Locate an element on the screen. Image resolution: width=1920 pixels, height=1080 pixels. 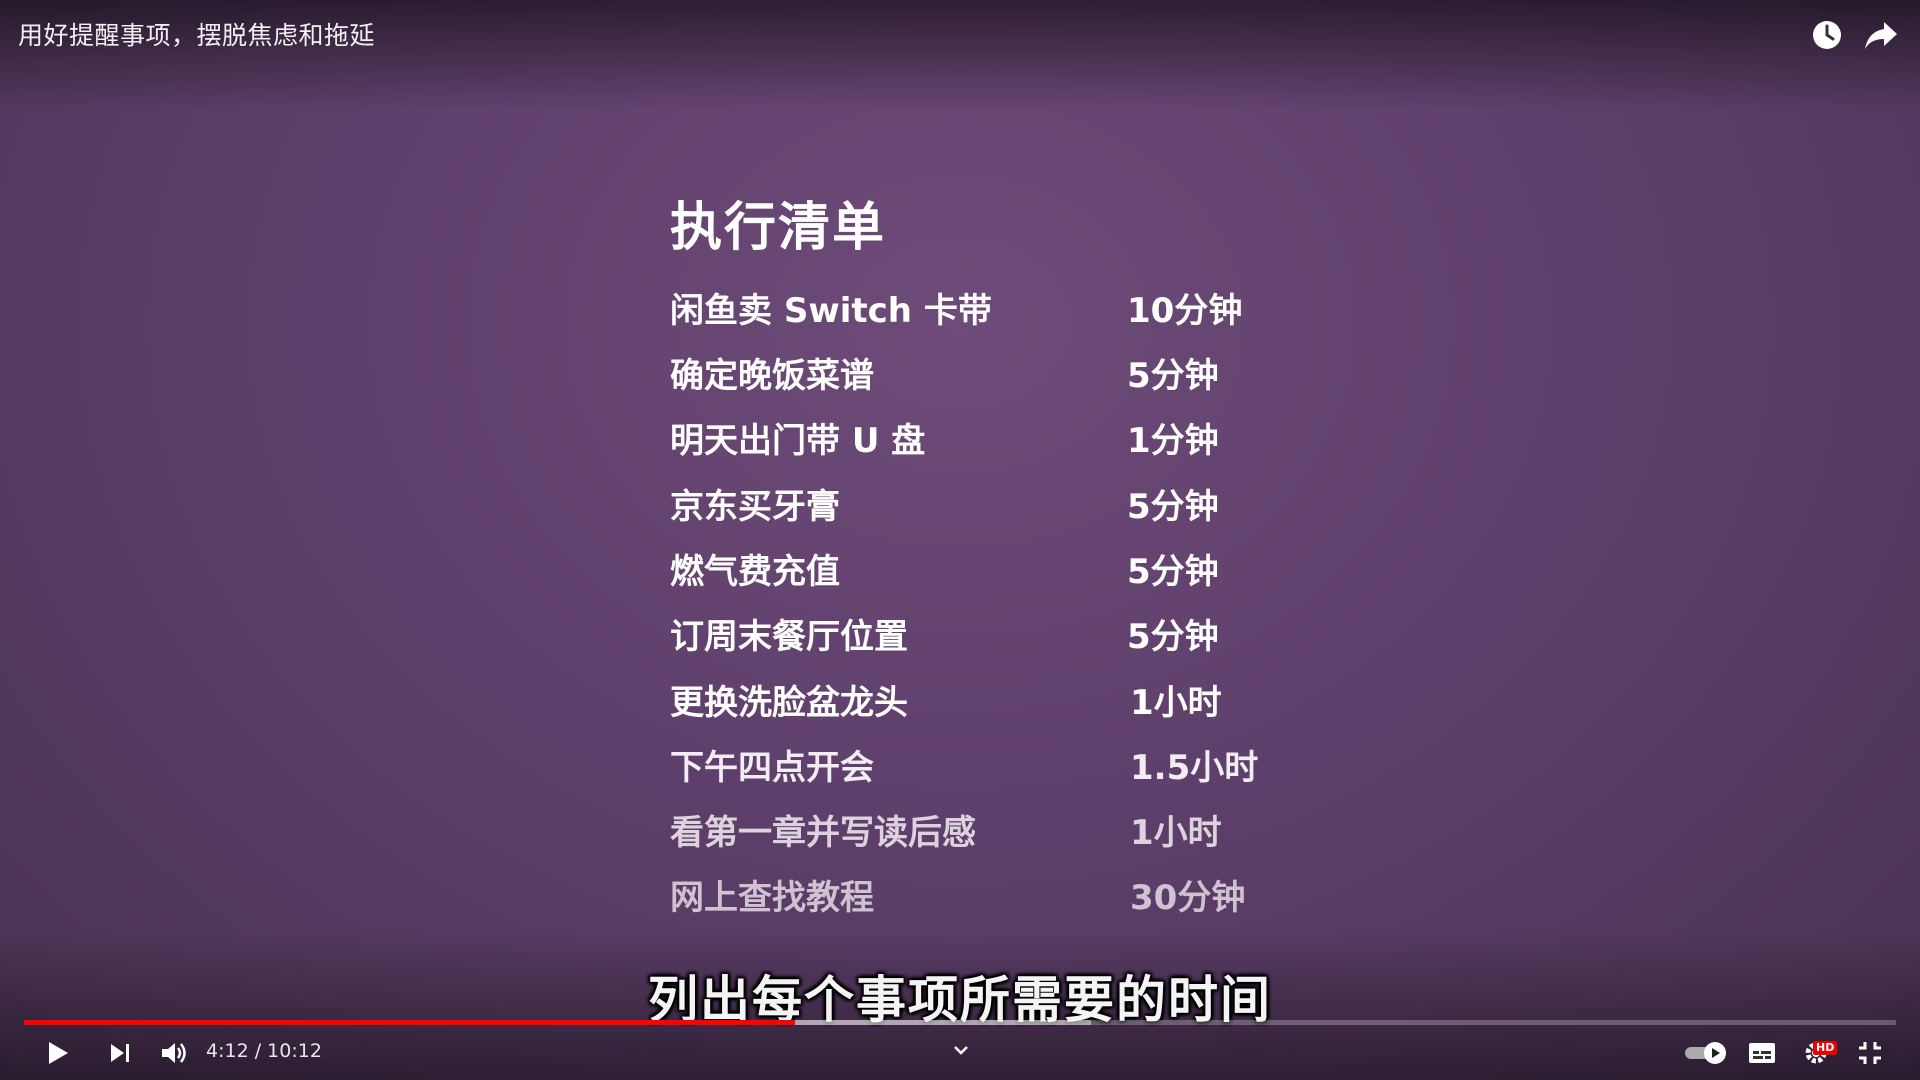
next-button is located at coordinates (120, 1053).